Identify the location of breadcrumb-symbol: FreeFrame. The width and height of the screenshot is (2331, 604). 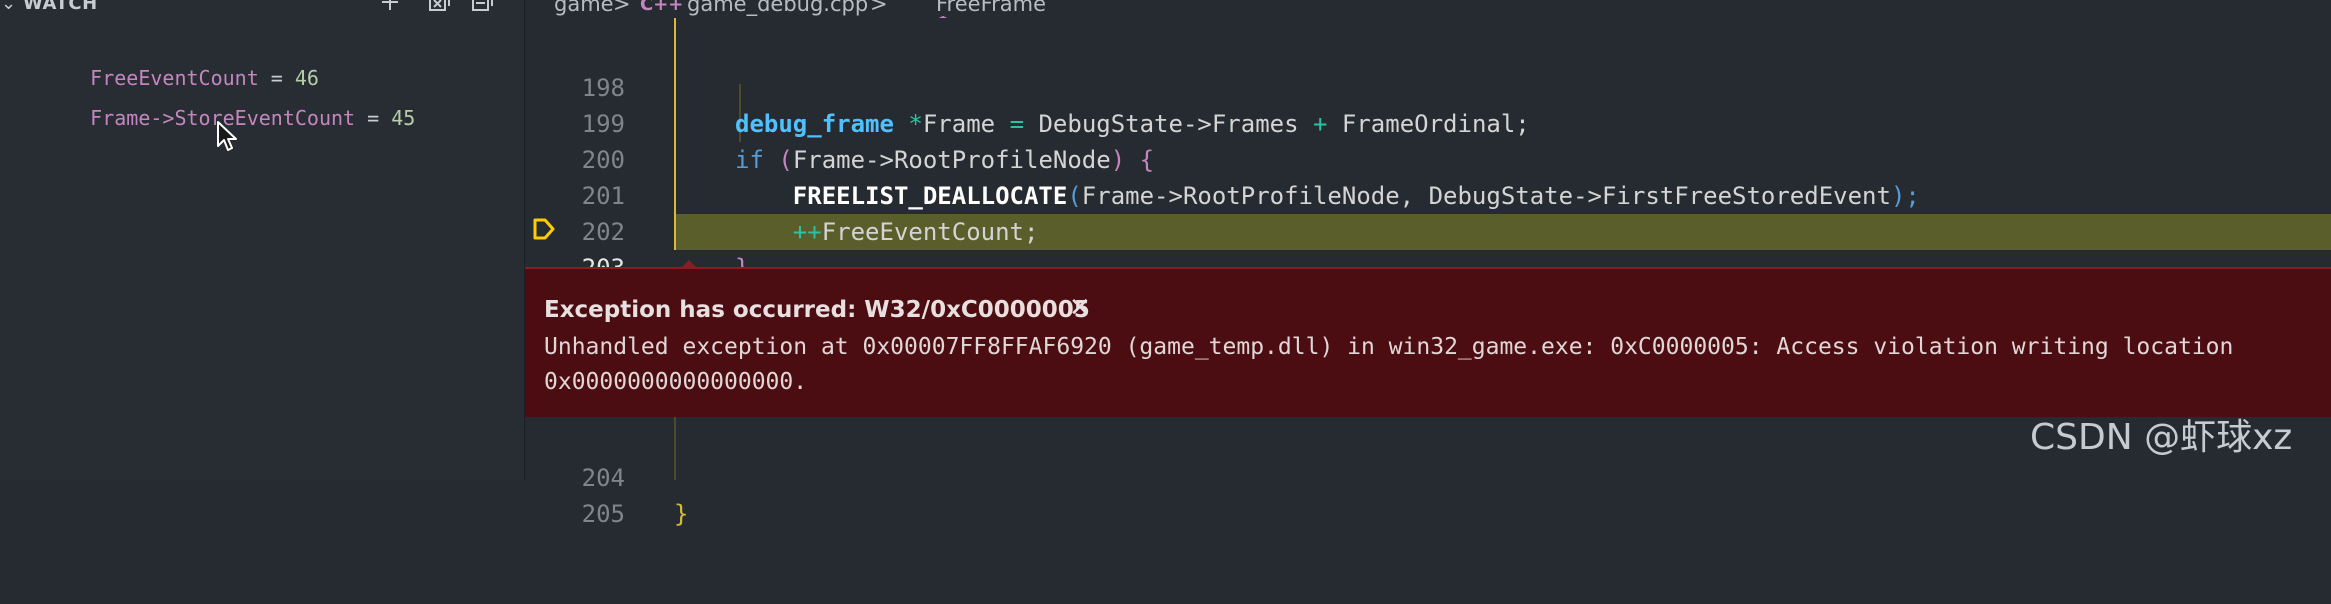
(991, 7).